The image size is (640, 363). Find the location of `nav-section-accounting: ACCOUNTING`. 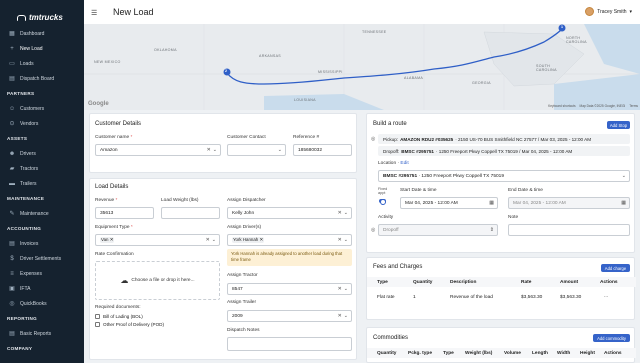

nav-section-accounting: ACCOUNTING is located at coordinates (24, 228).